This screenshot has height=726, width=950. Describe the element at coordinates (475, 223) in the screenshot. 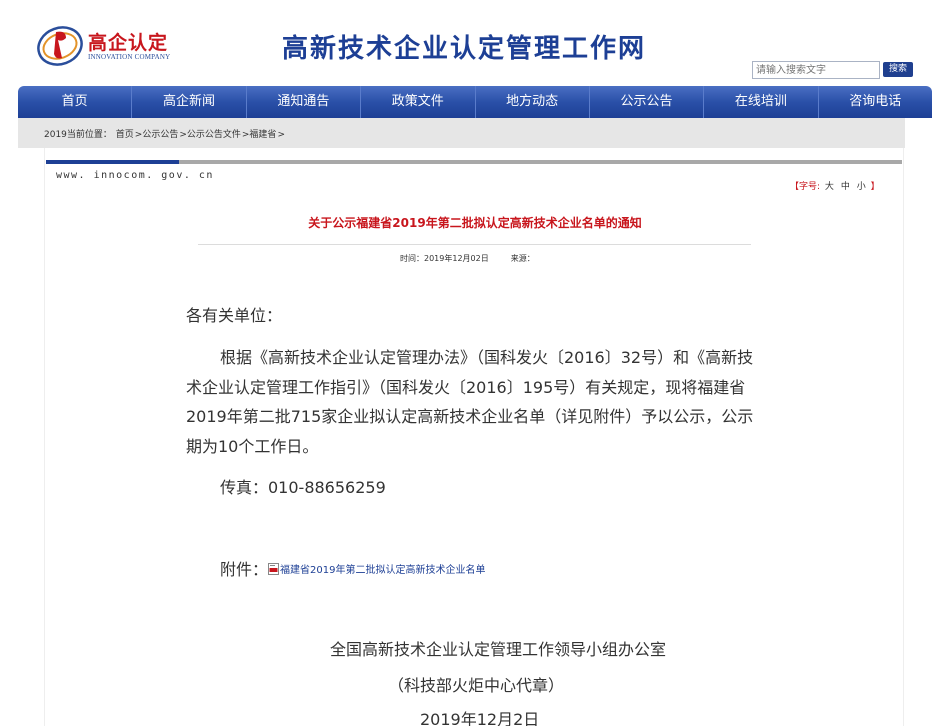

I see `article-title: 关于公示福建省2019年第二批拟认定高新技术企业名单的通知` at that location.